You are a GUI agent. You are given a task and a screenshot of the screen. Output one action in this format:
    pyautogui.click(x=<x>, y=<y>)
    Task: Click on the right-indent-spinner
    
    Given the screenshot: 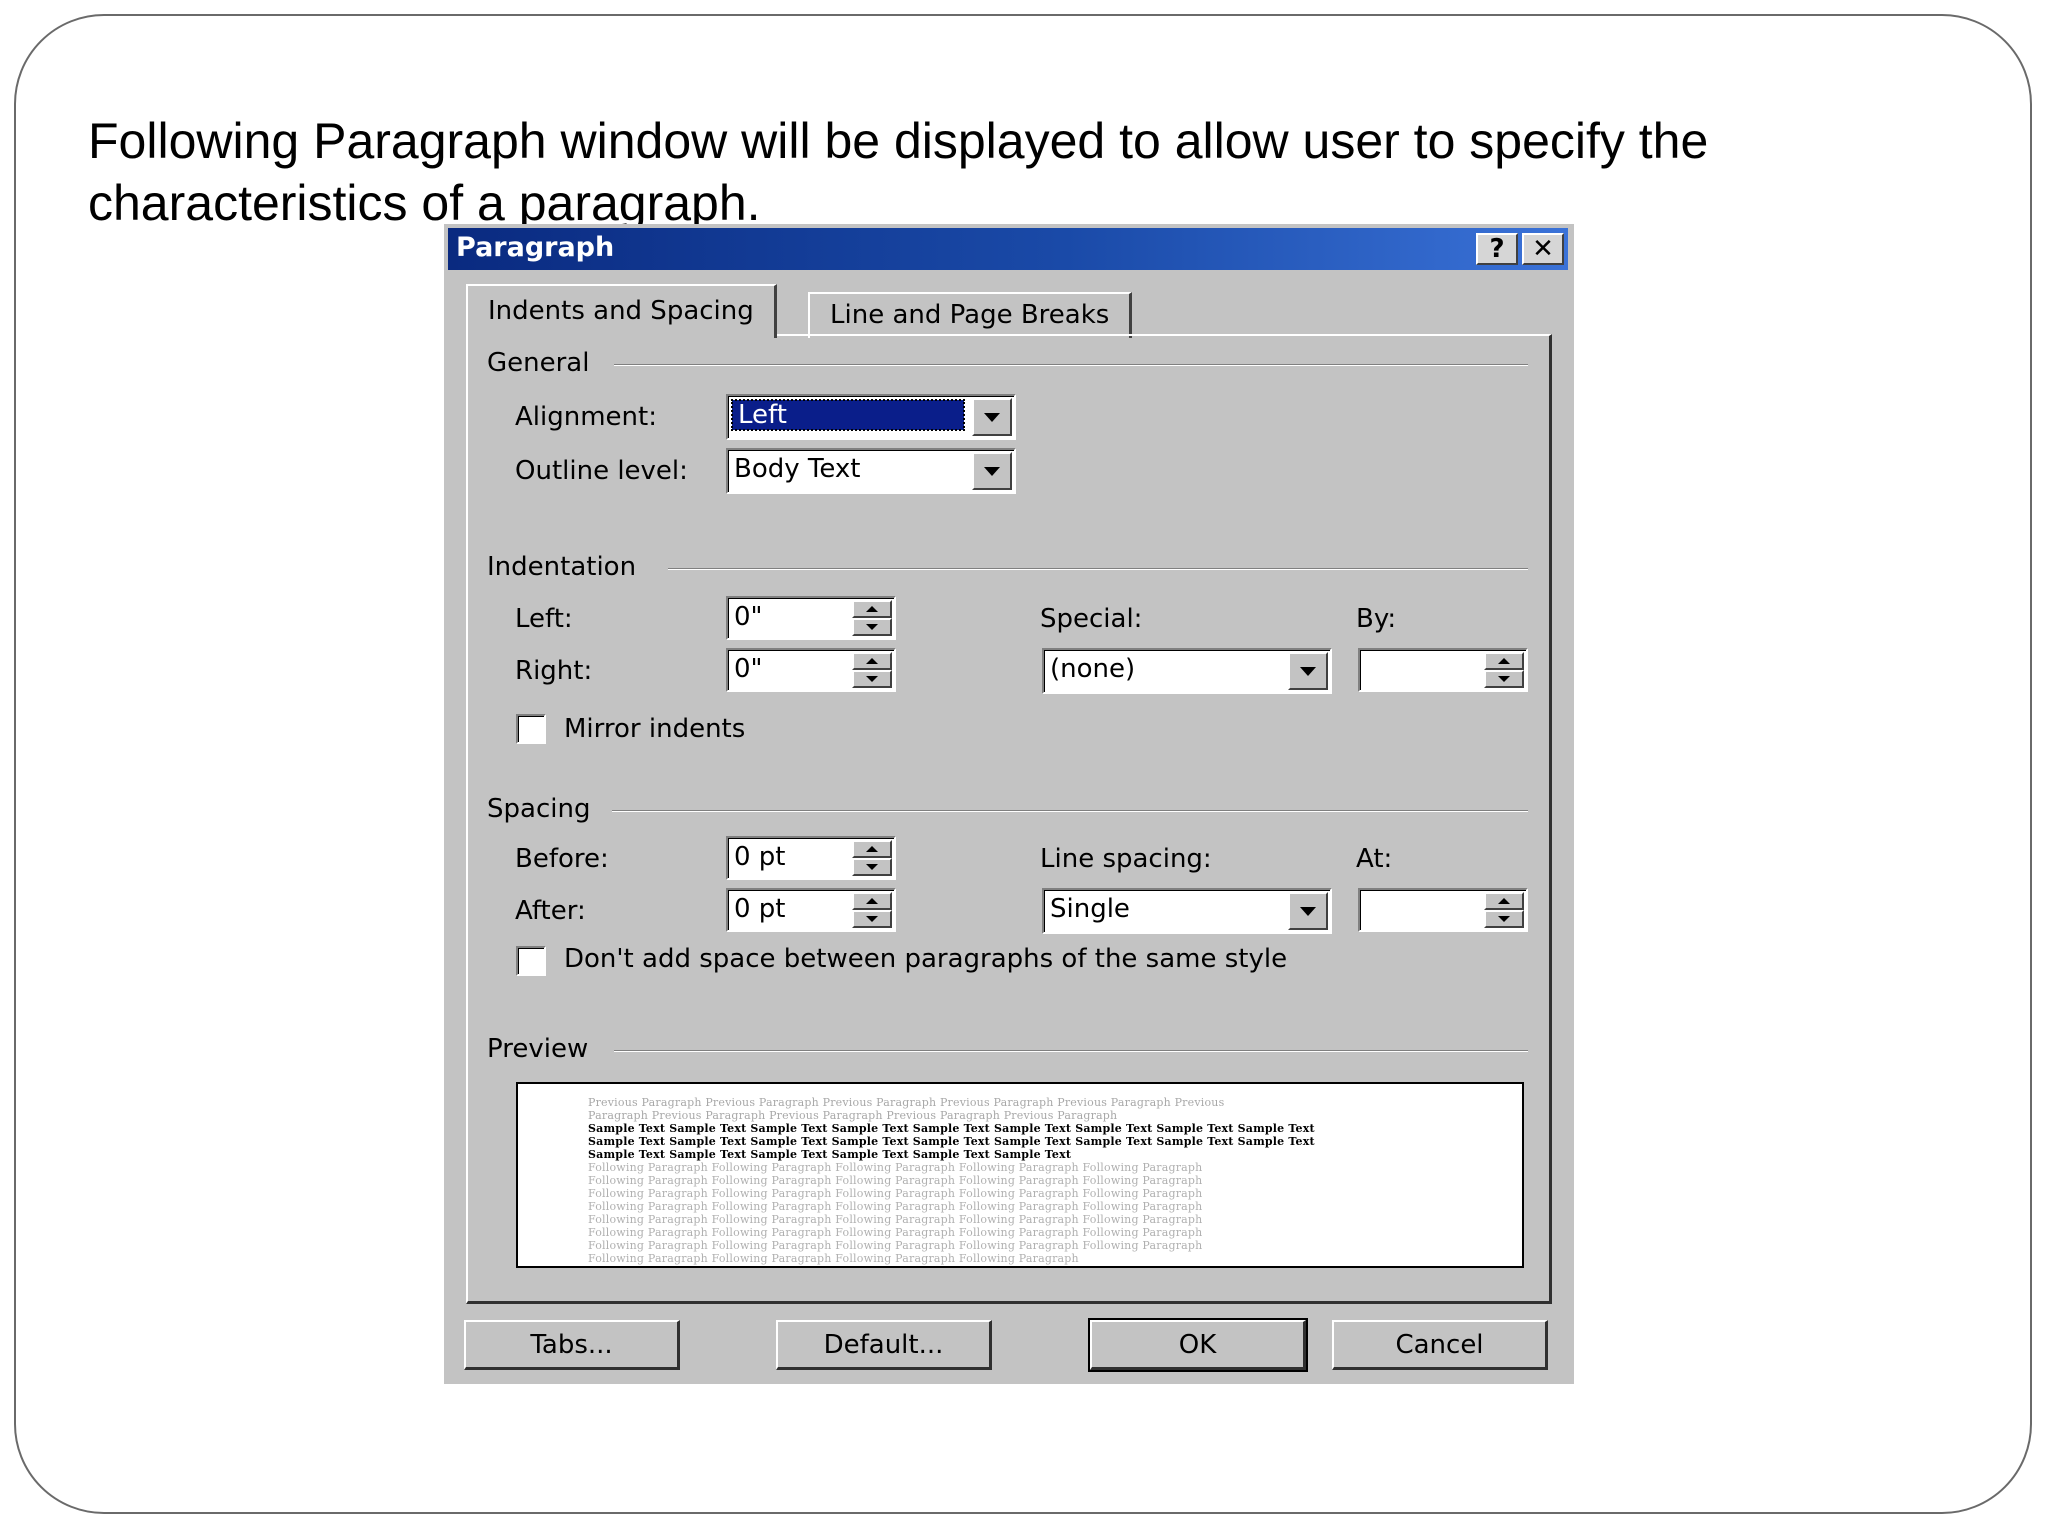 What is the action you would take?
    pyautogui.click(x=872, y=670)
    